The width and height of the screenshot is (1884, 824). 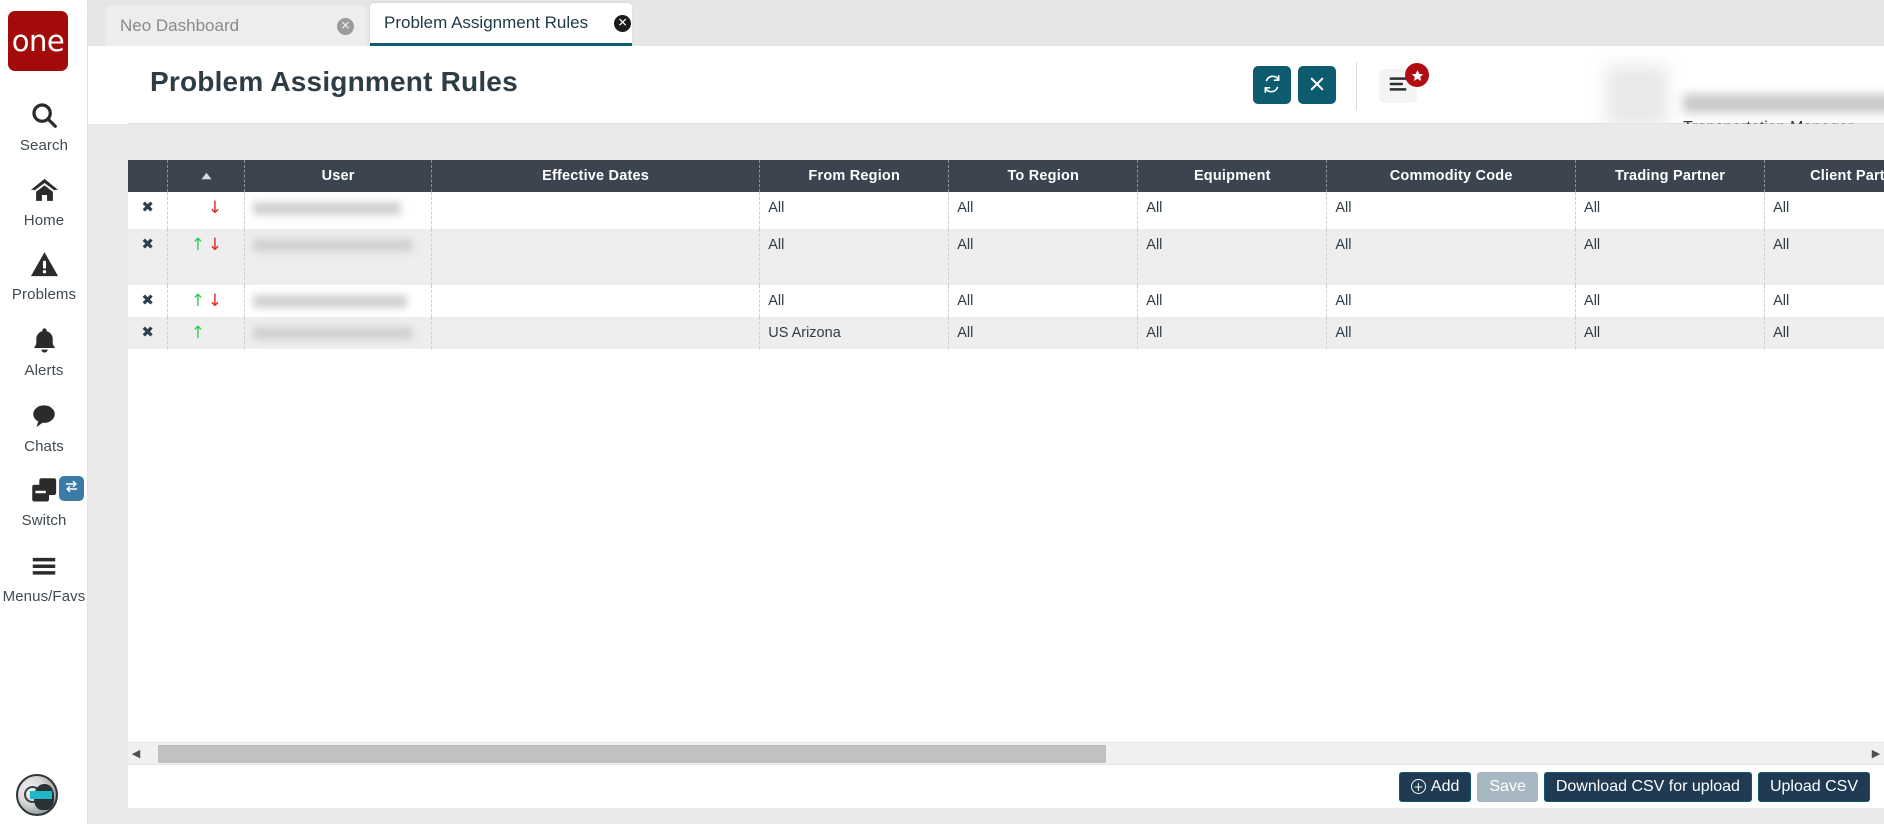 I want to click on col-header-move, so click(x=206, y=176).